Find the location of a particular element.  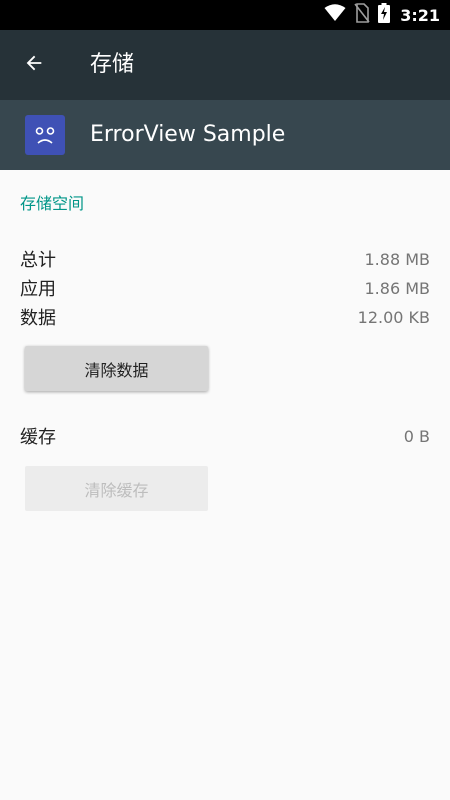

cache-row: 缓存 0 B is located at coordinates (225, 436).